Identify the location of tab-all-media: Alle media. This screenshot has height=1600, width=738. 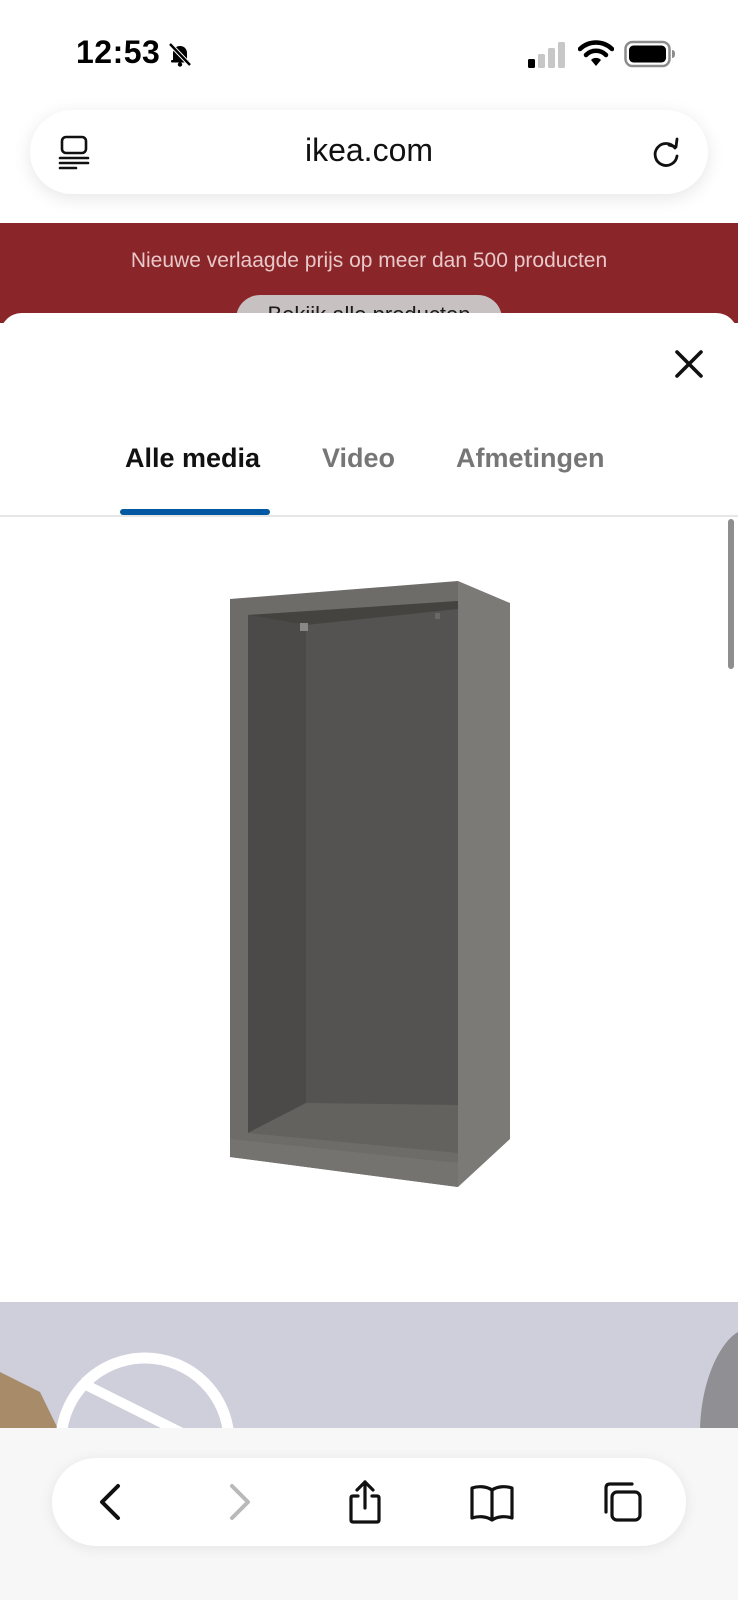
(192, 458).